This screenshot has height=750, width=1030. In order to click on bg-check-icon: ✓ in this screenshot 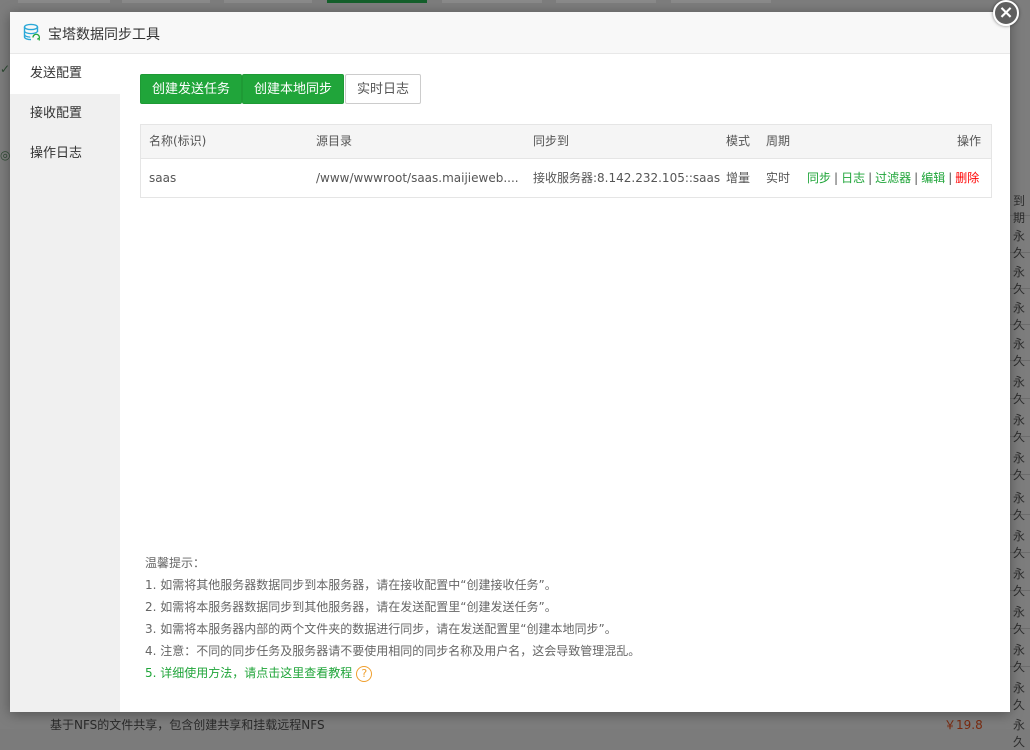, I will do `click(5, 69)`.